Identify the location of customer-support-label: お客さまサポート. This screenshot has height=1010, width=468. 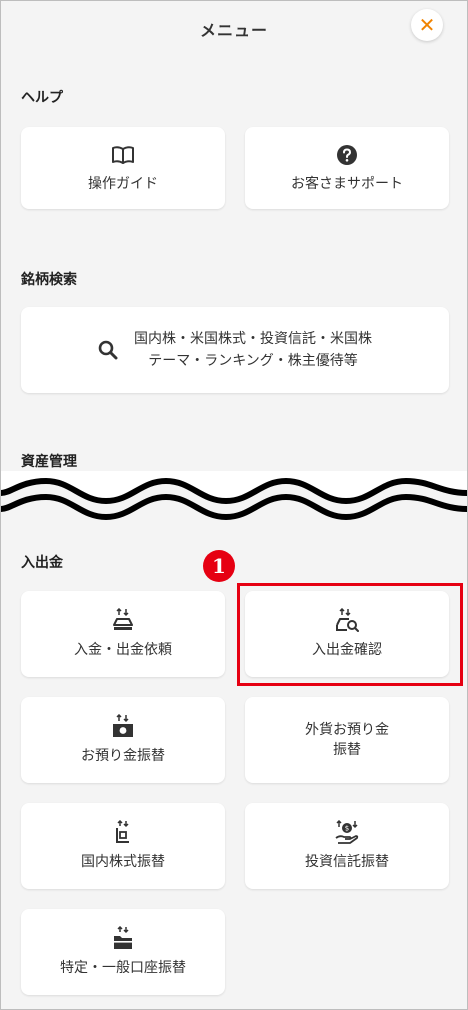
(347, 184).